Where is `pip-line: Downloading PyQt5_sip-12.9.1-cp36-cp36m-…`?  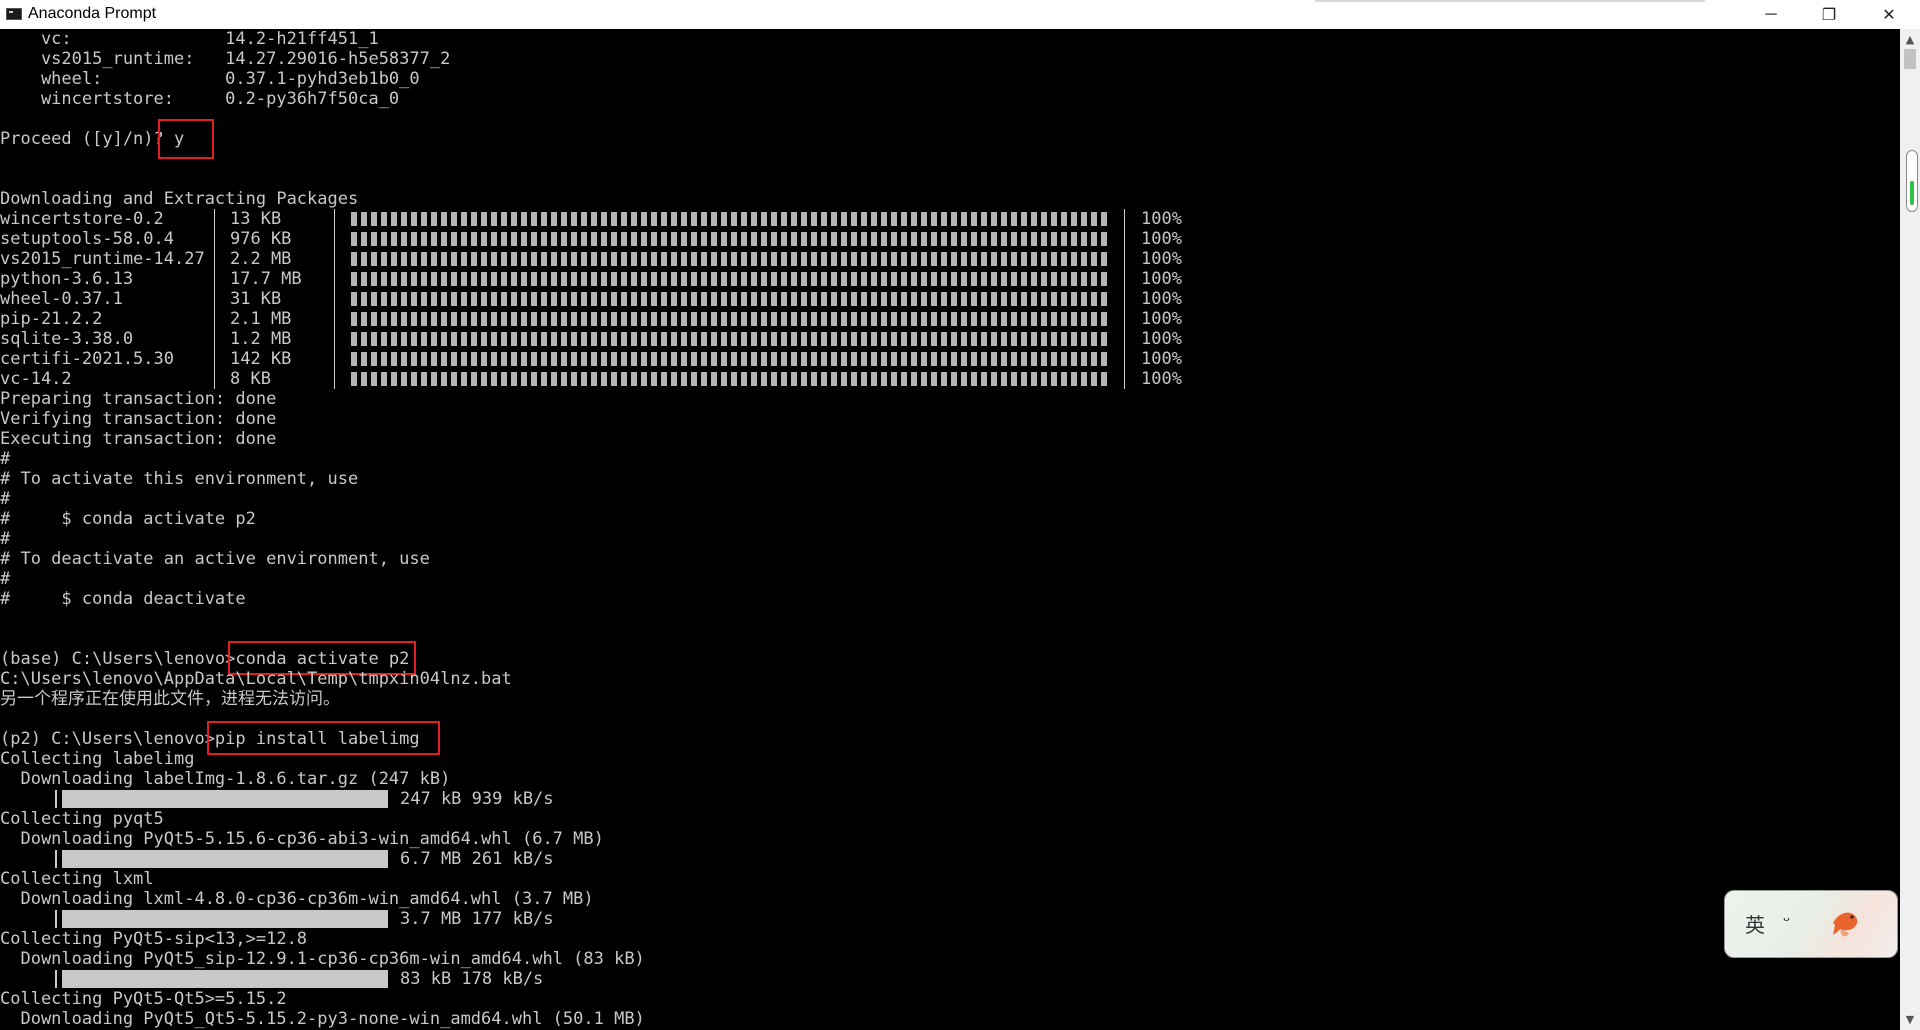 pip-line: Downloading PyQt5_sip-12.9.1-cp36-cp36m-… is located at coordinates (322, 959).